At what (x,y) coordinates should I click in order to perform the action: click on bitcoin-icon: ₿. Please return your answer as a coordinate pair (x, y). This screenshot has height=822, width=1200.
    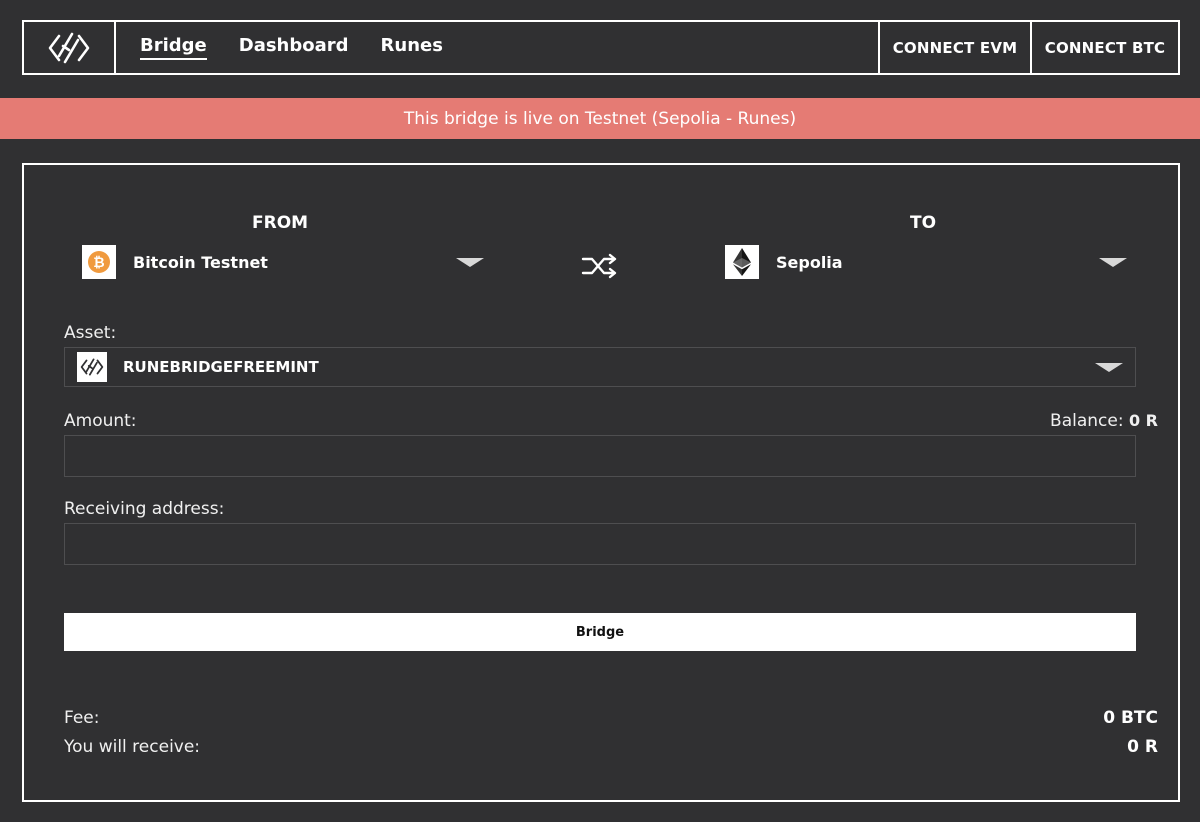
    Looking at the image, I should click on (99, 262).